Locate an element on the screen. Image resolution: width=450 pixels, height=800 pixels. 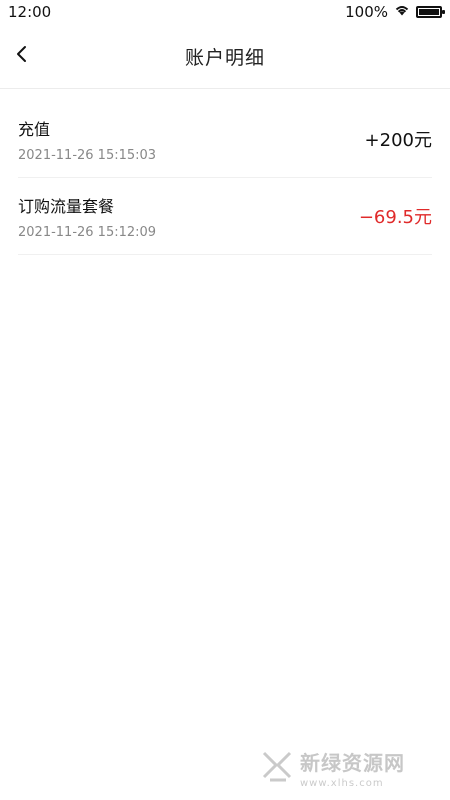
battery-percent: 100% is located at coordinates (366, 12).